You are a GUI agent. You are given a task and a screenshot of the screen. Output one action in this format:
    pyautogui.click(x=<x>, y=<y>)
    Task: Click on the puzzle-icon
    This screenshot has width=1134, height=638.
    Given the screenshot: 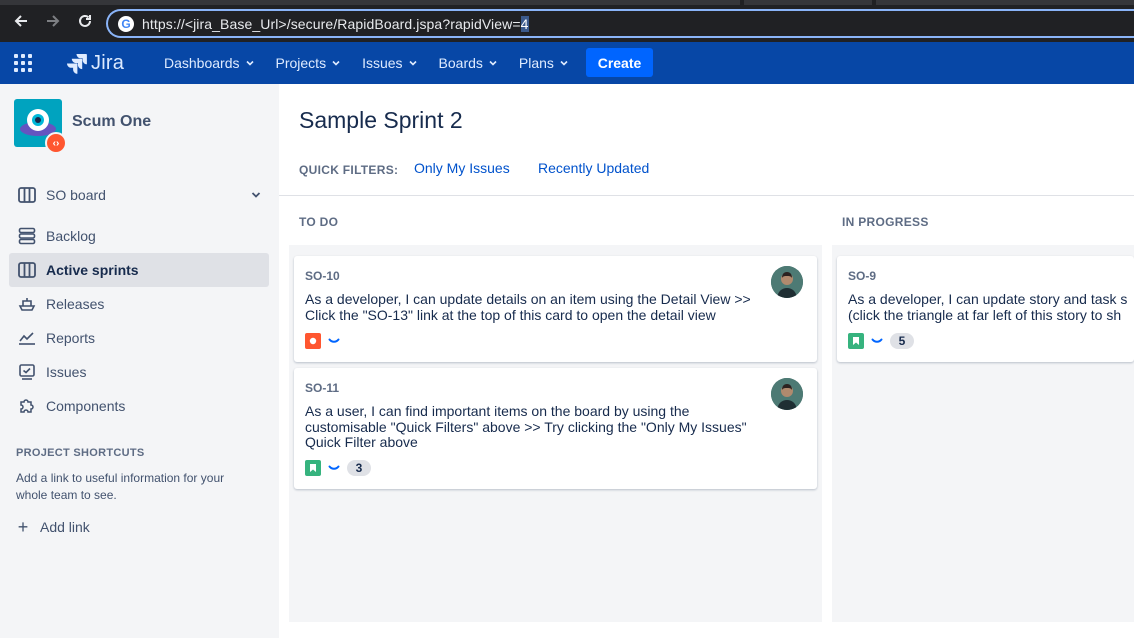 What is the action you would take?
    pyautogui.click(x=27, y=406)
    